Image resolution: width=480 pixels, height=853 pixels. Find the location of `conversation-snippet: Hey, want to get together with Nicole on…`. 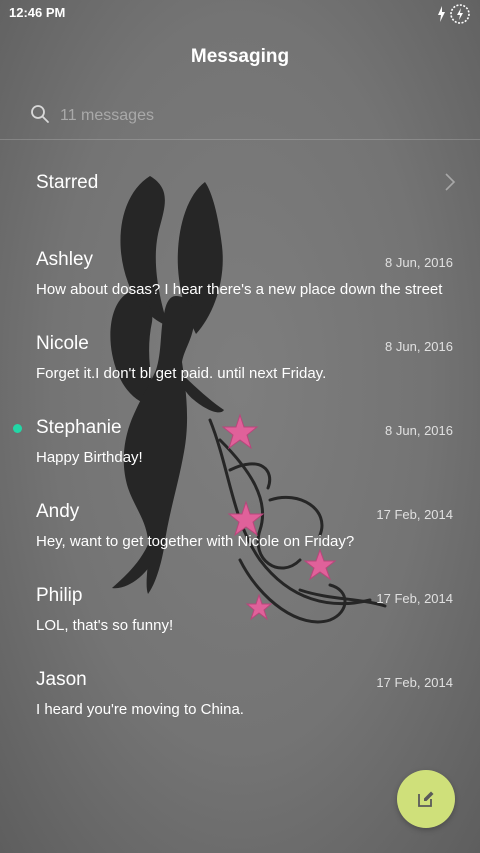

conversation-snippet: Hey, want to get together with Nicole on… is located at coordinates (195, 541).